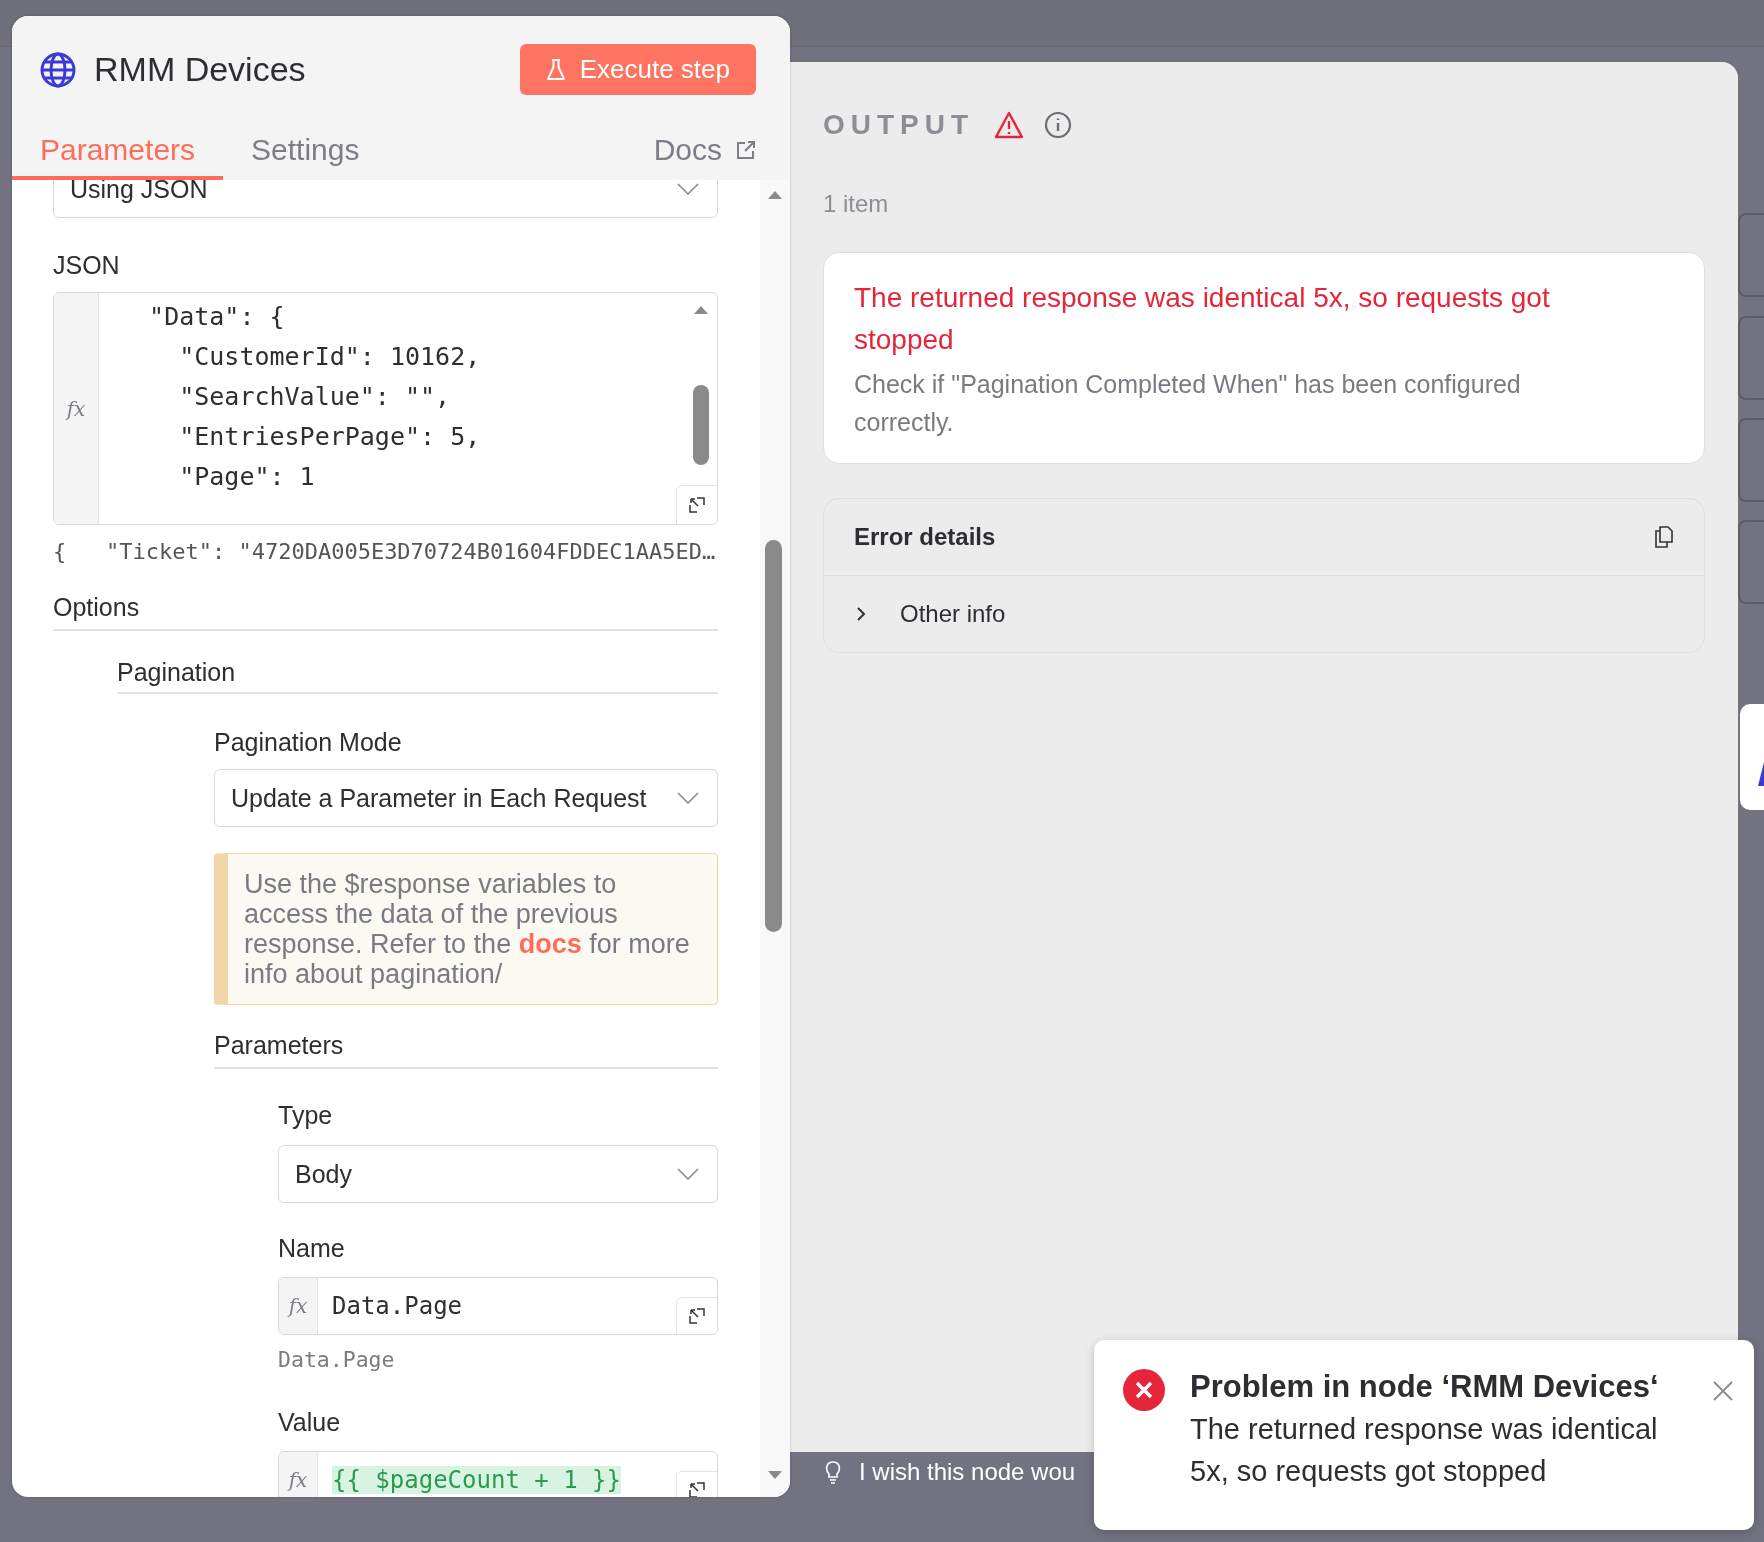 The image size is (1764, 1542). Describe the element at coordinates (1058, 125) in the screenshot. I see `info-icon` at that location.